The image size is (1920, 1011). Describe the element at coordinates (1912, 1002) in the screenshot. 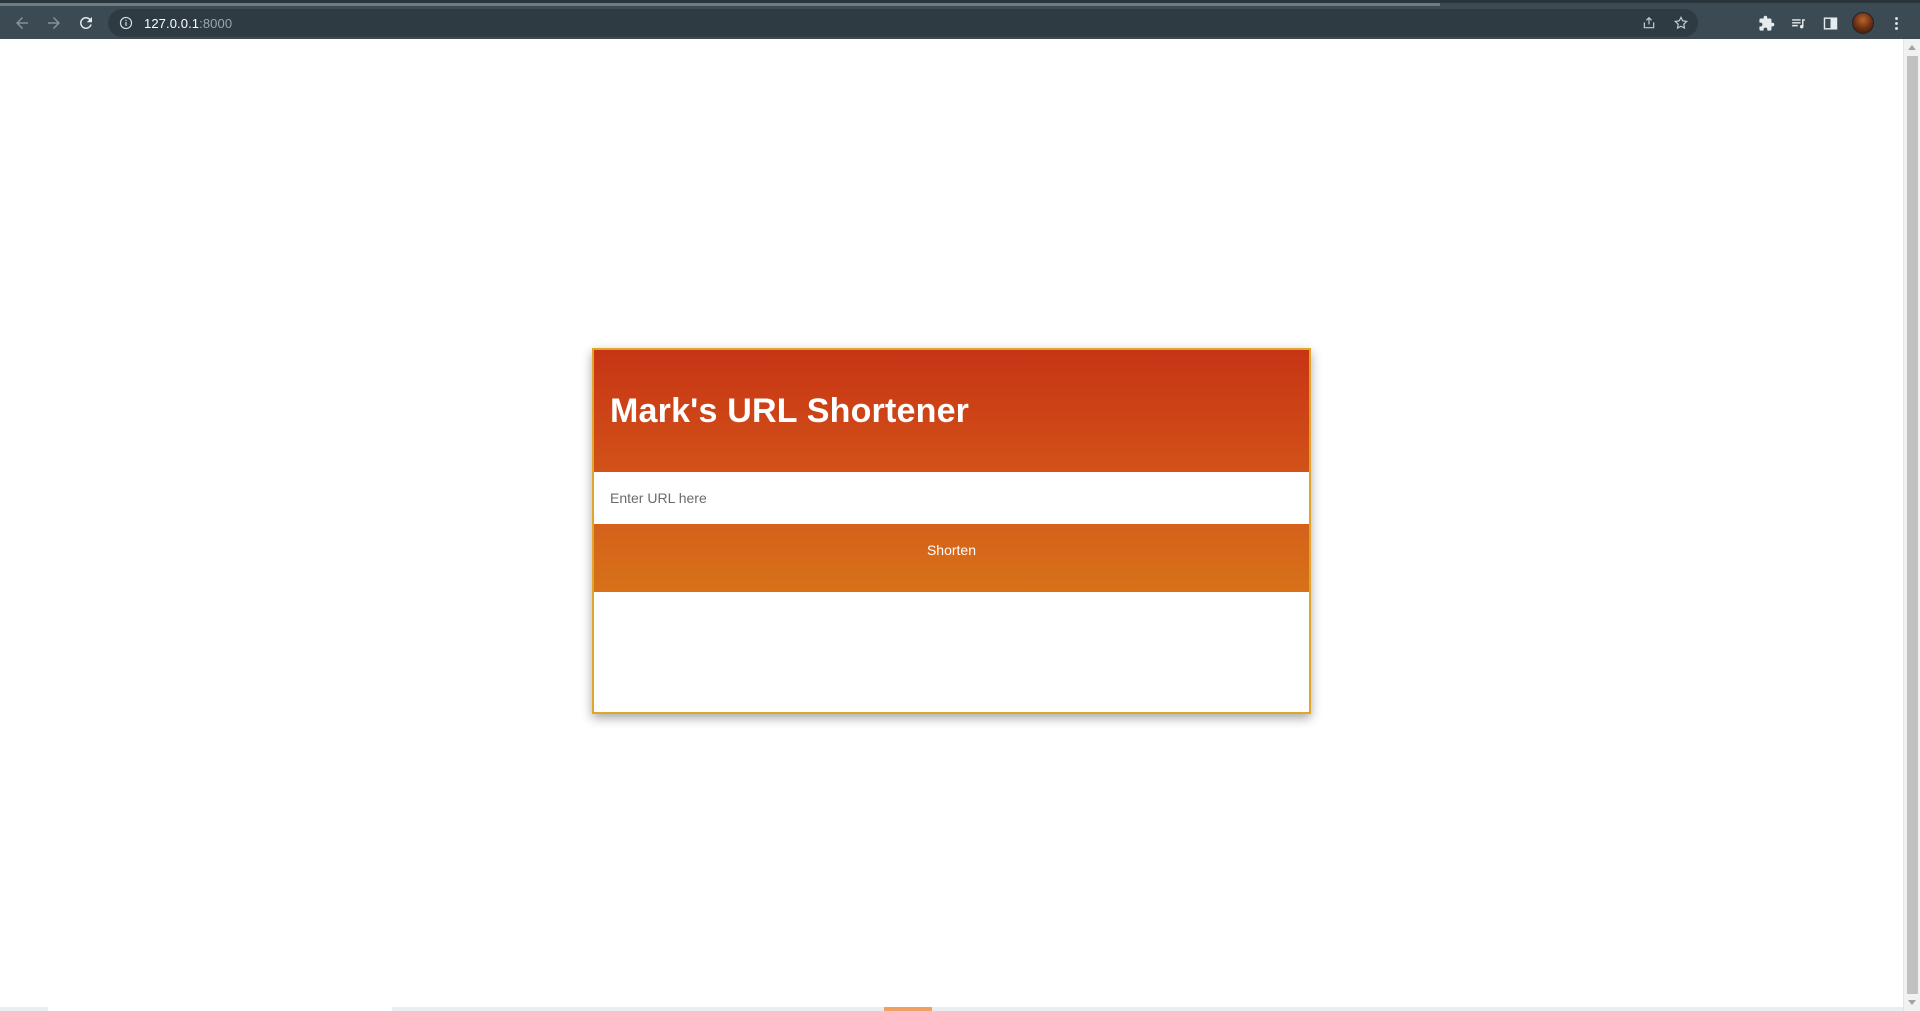

I see `scroll-down-icon` at that location.